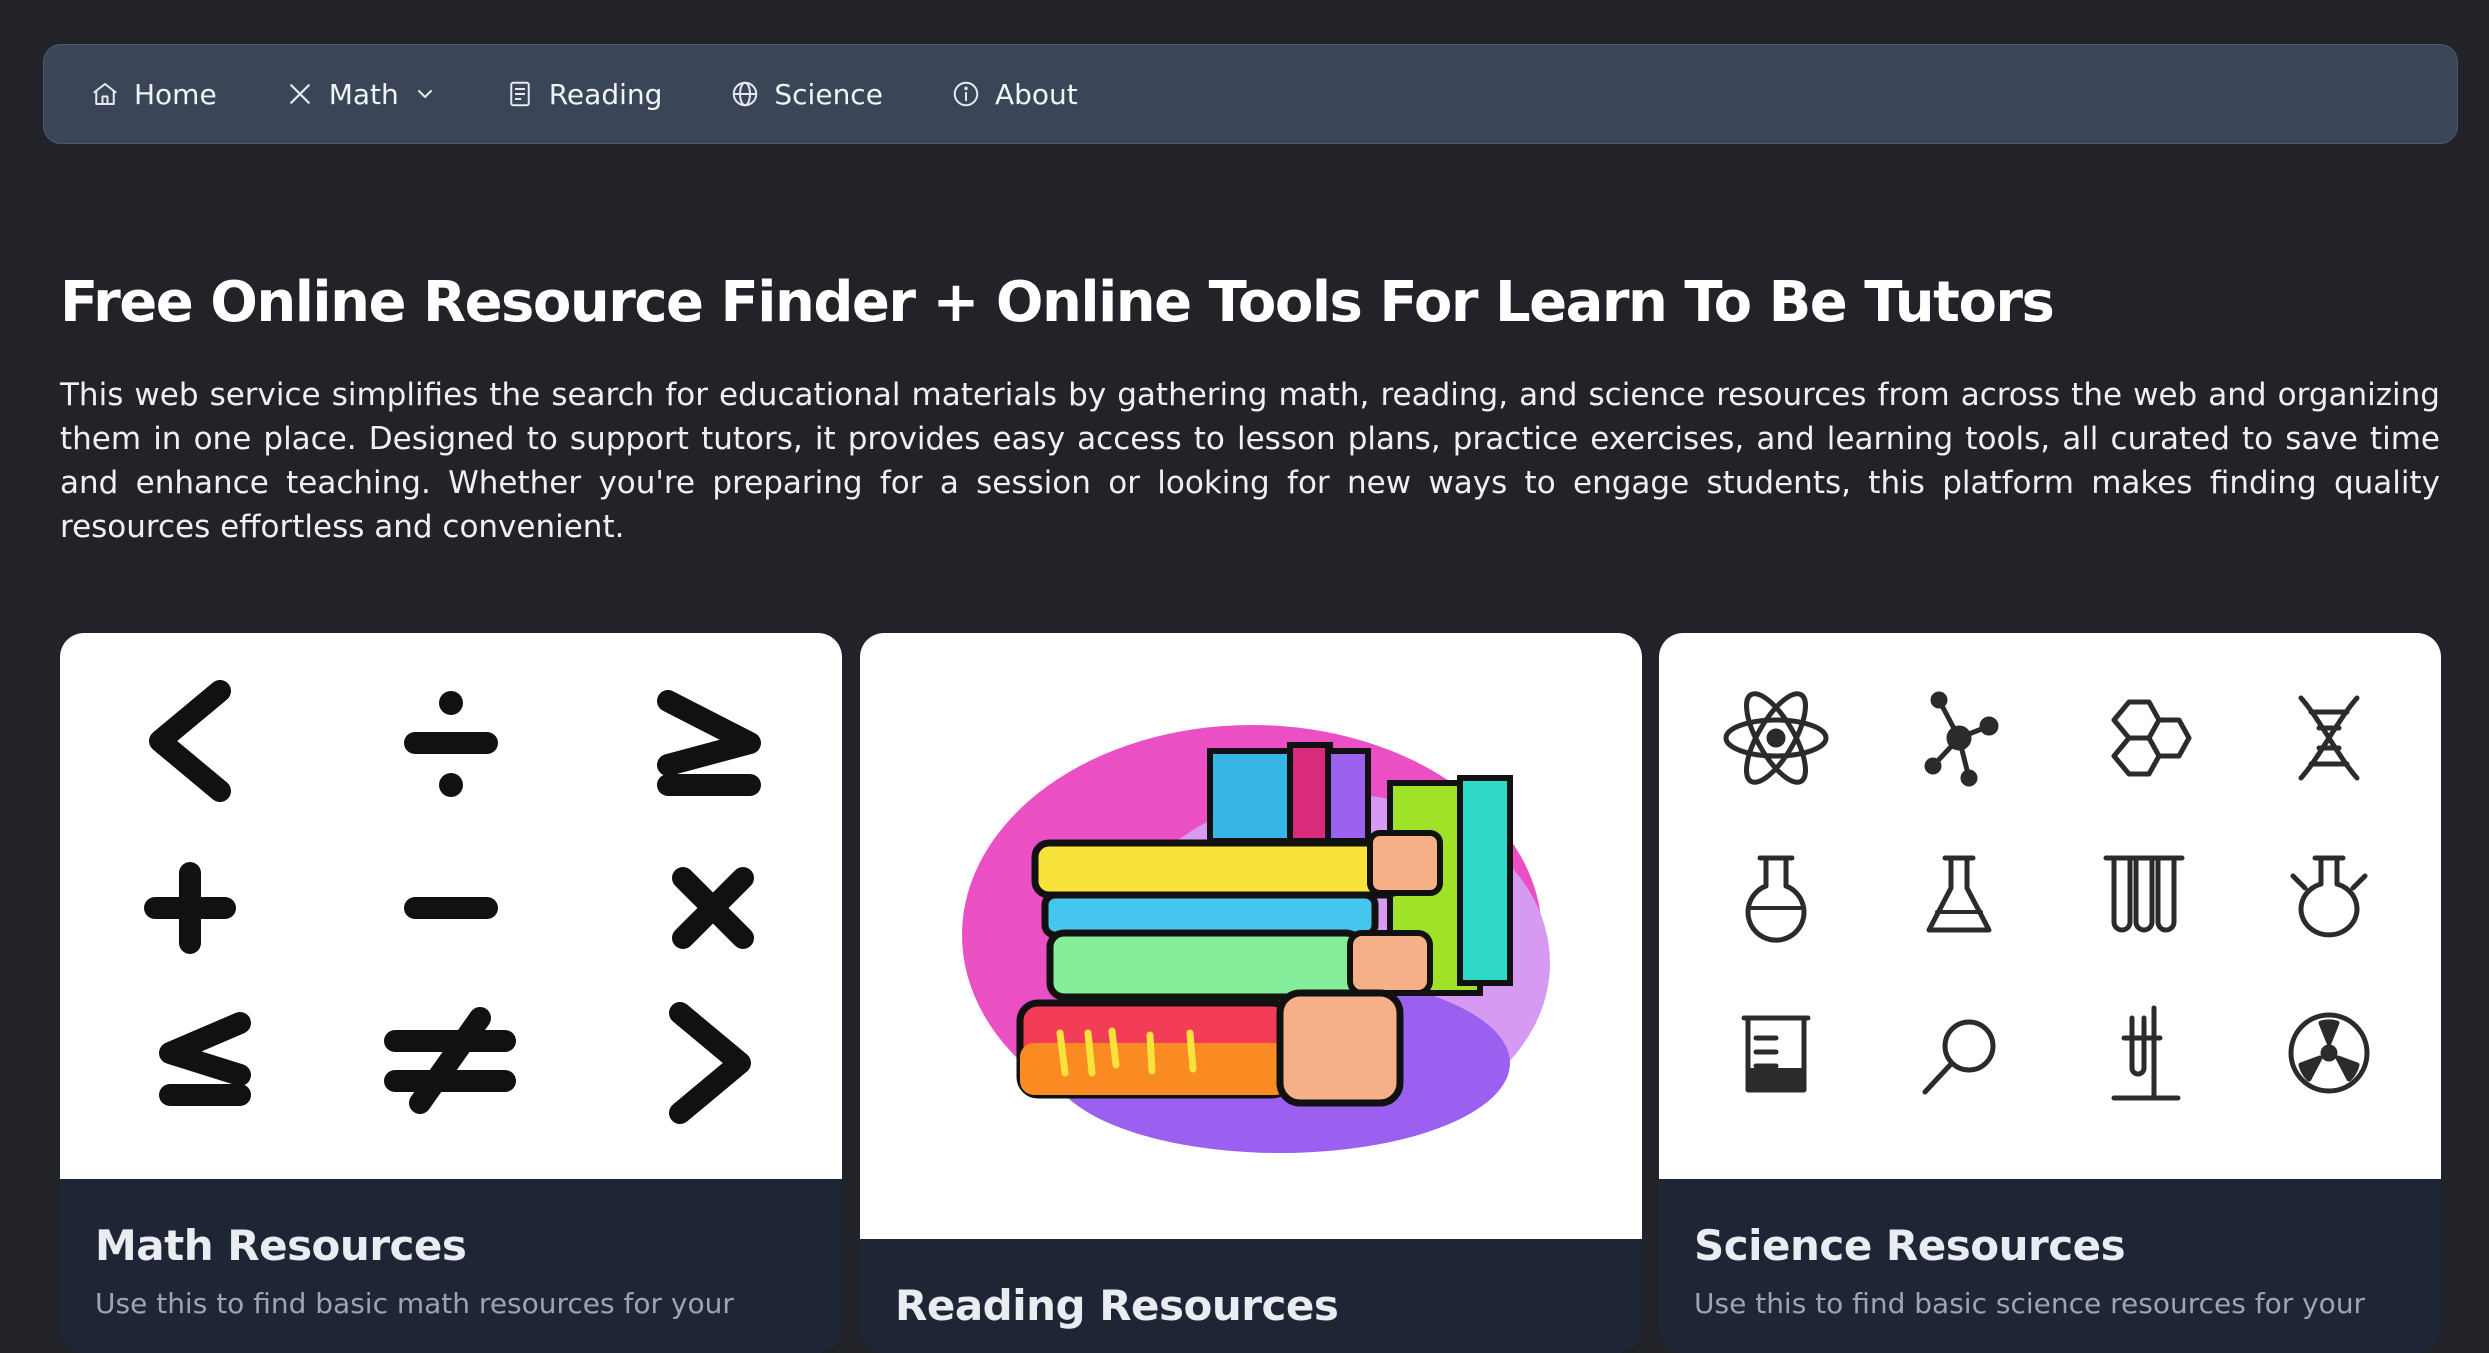 This screenshot has width=2489, height=1353. I want to click on nav-reading-label: Reading, so click(605, 94).